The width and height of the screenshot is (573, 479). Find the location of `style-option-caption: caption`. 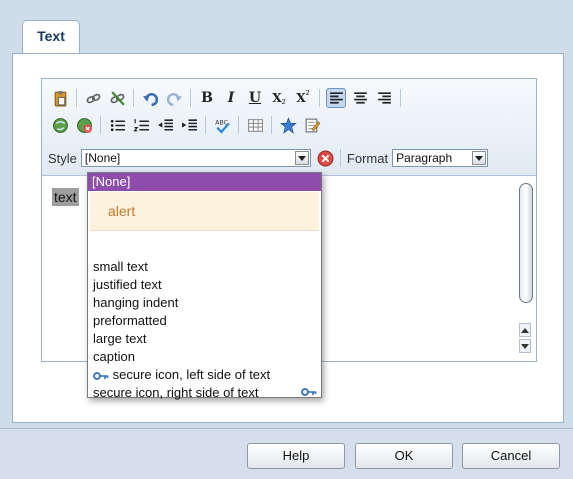

style-option-caption: caption is located at coordinates (204, 357).